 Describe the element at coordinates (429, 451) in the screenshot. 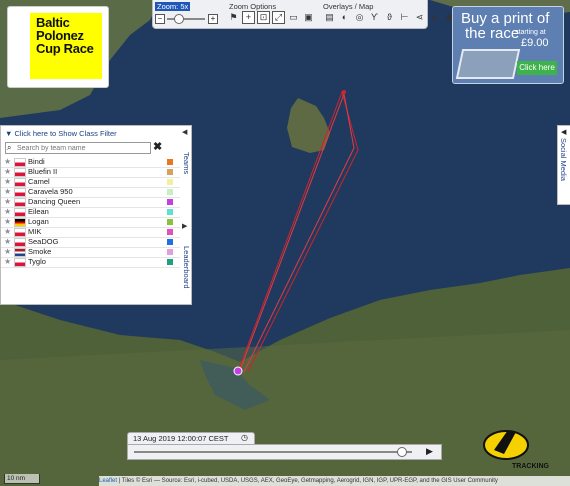

I see `play-icon: ▶` at that location.